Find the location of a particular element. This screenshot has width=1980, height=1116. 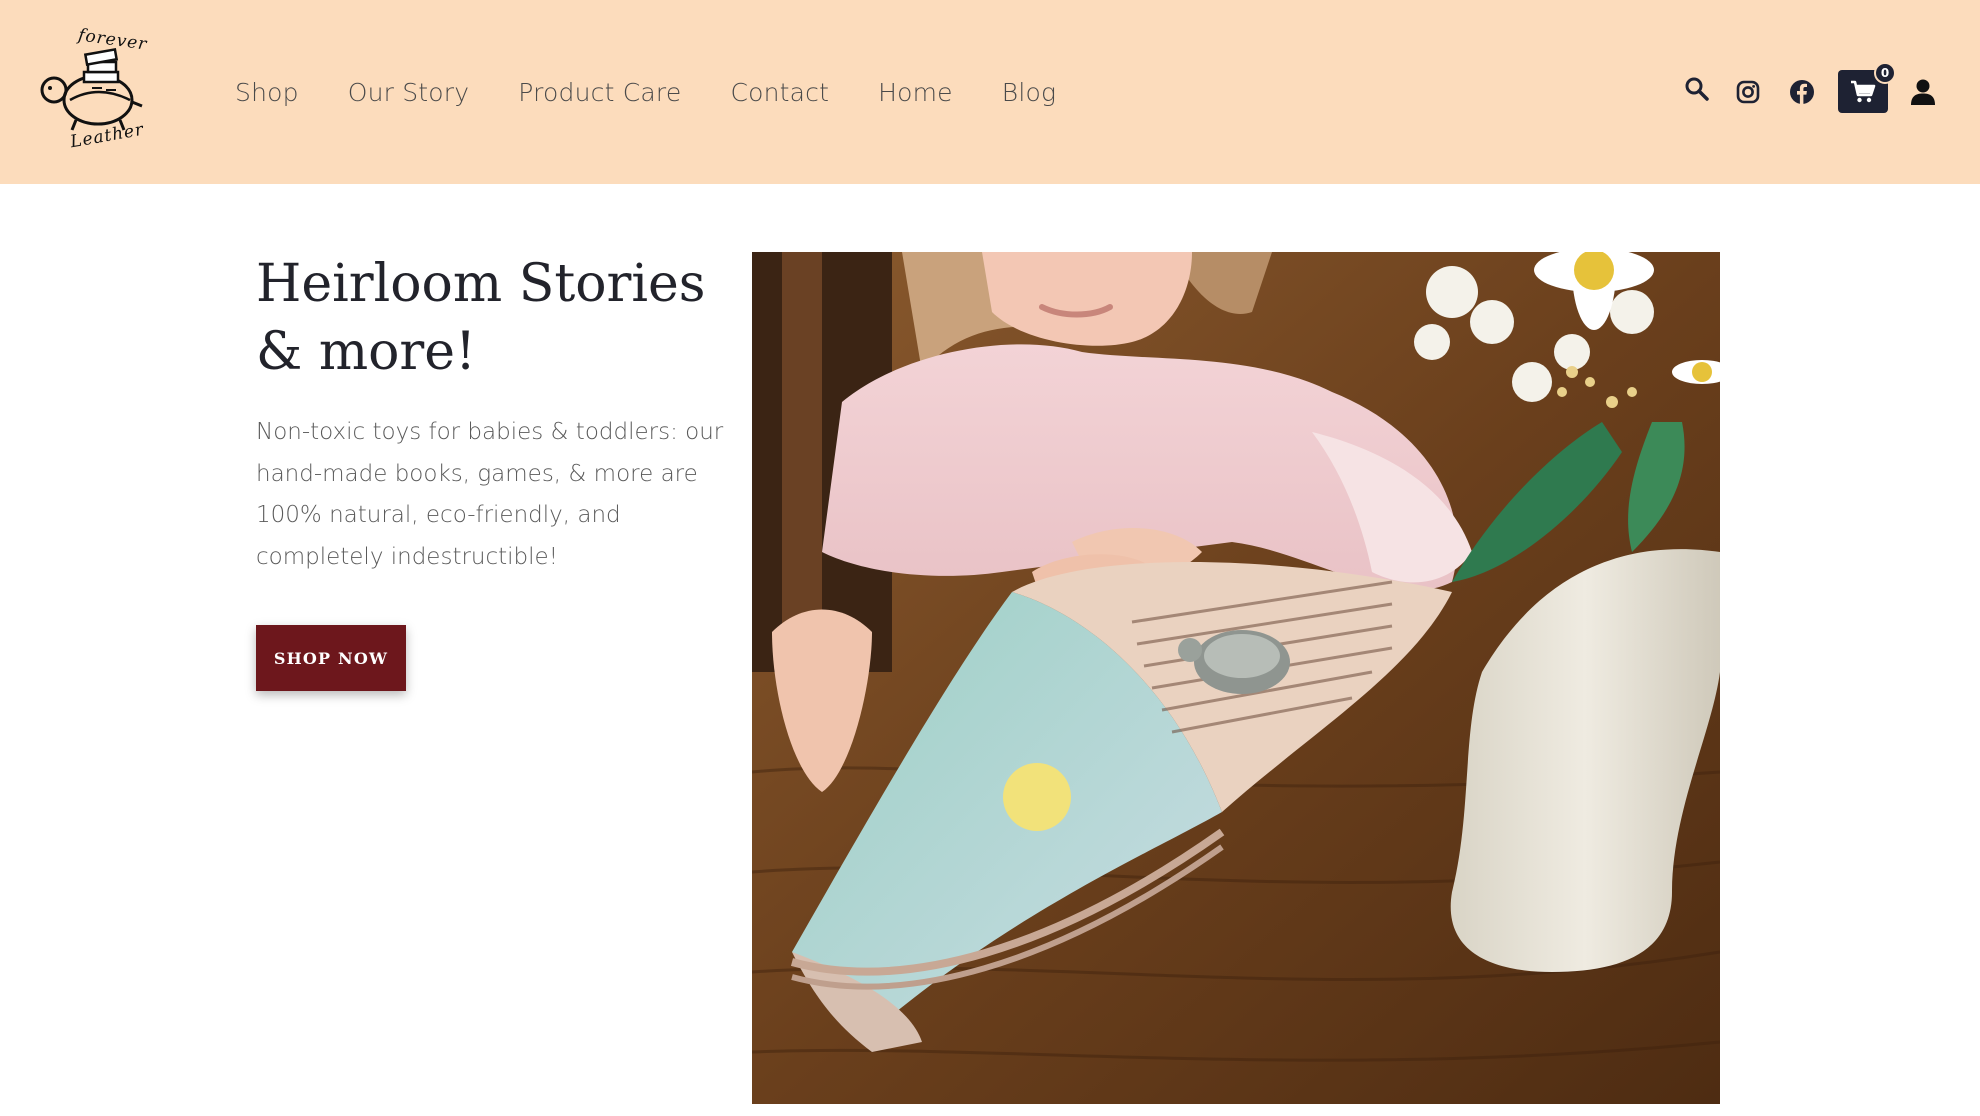

nav-item-blog: Blog is located at coordinates (1029, 92).